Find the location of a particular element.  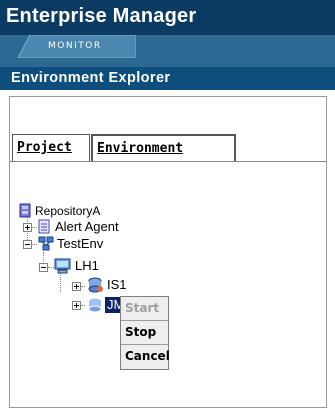

tree-node-repository: RepositoryA is located at coordinates (89, 211).